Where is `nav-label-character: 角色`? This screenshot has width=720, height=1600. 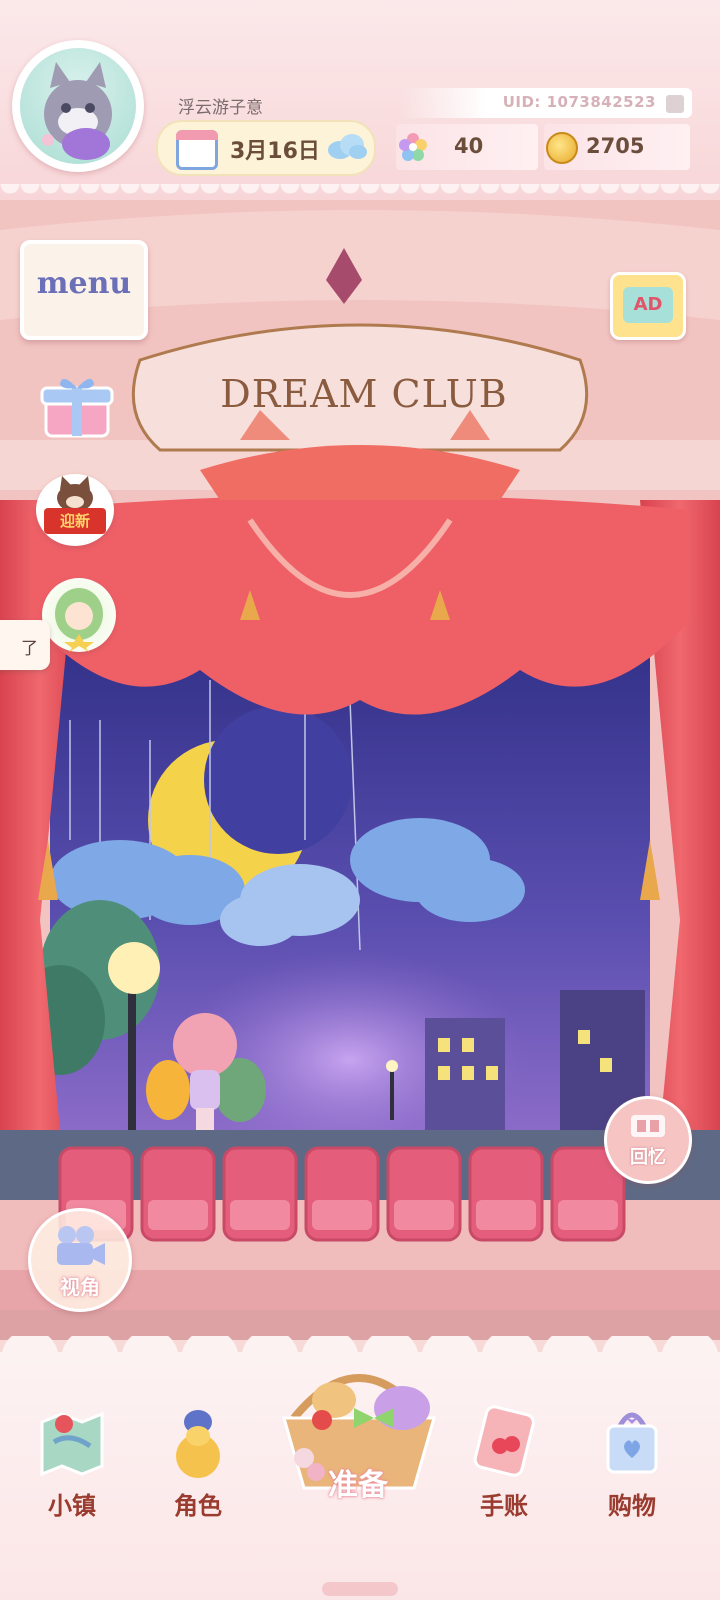 nav-label-character: 角色 is located at coordinates (198, 1506).